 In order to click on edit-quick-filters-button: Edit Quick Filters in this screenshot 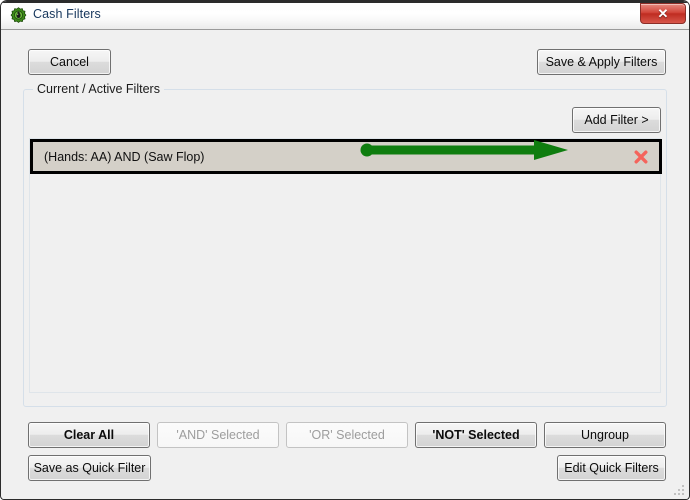, I will do `click(611, 468)`.